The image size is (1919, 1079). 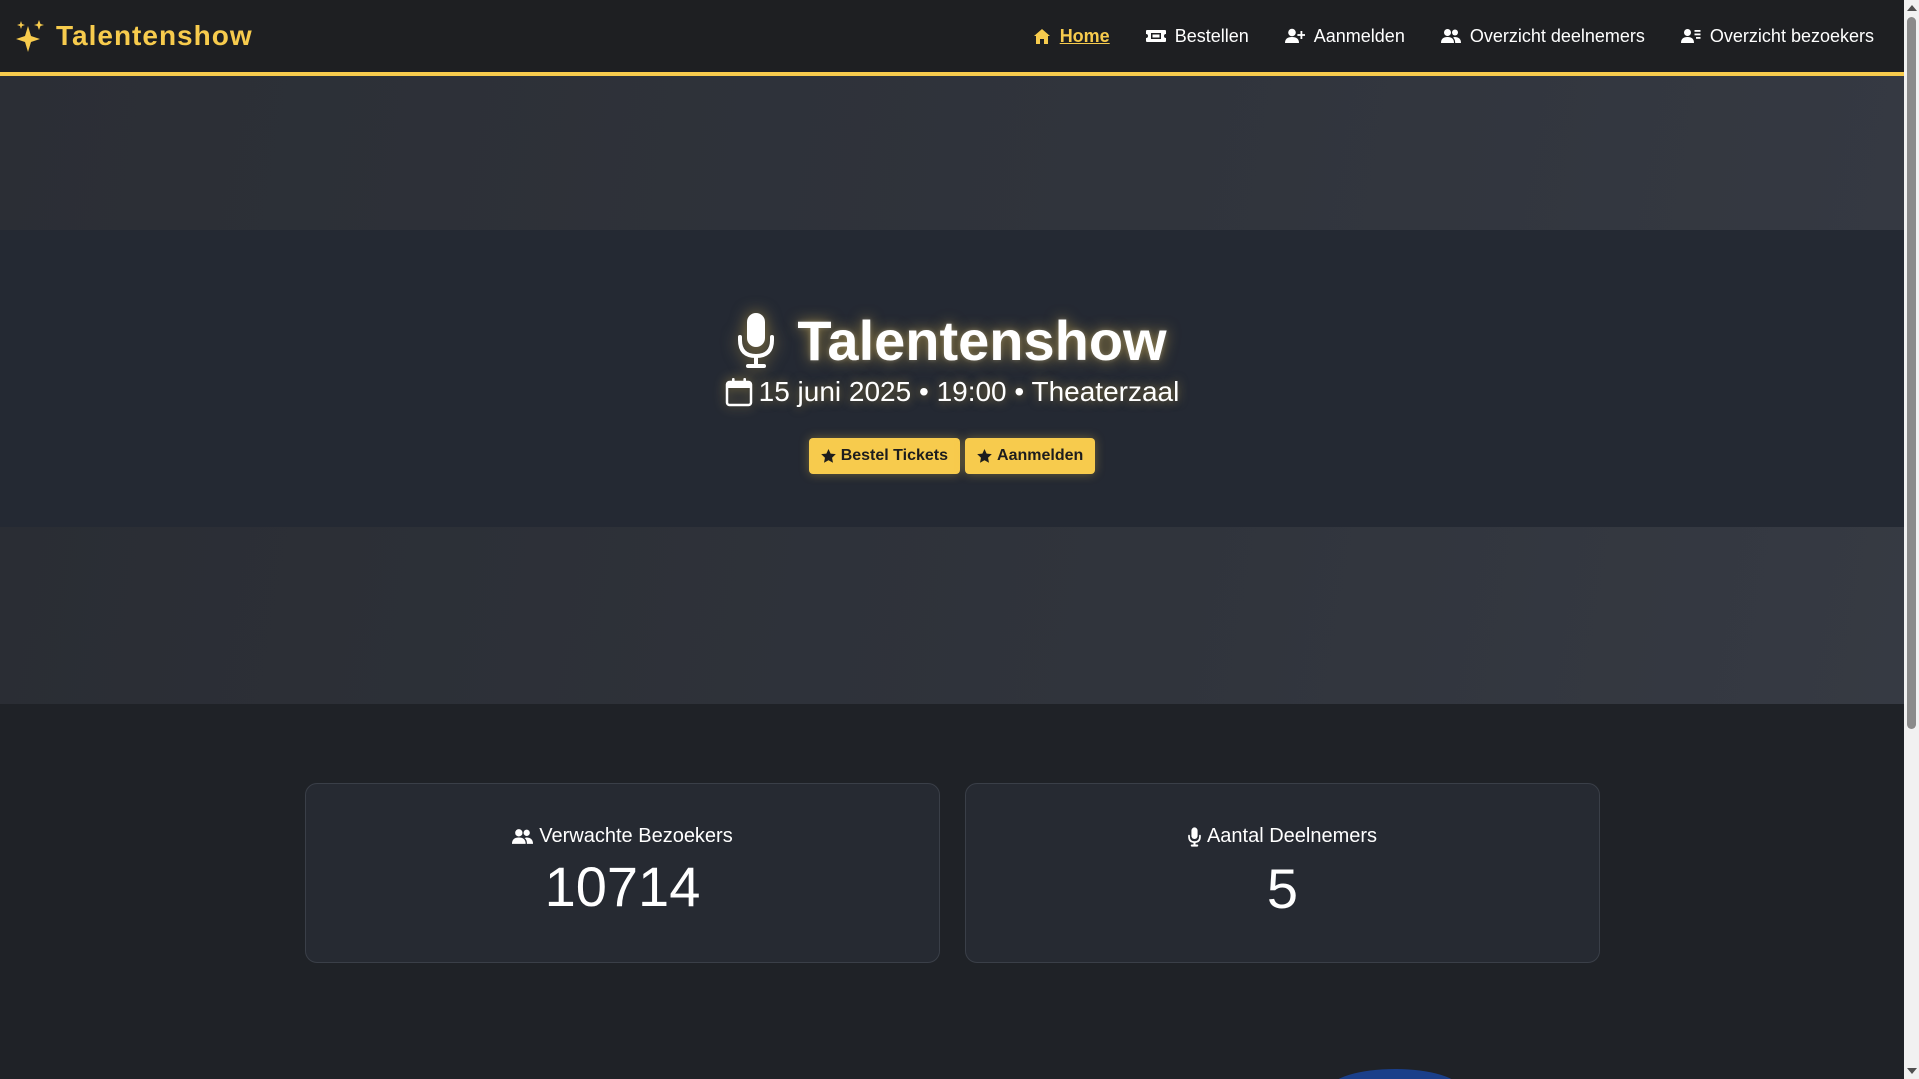 What do you see at coordinates (30, 36) in the screenshot?
I see `sparkles-icon` at bounding box center [30, 36].